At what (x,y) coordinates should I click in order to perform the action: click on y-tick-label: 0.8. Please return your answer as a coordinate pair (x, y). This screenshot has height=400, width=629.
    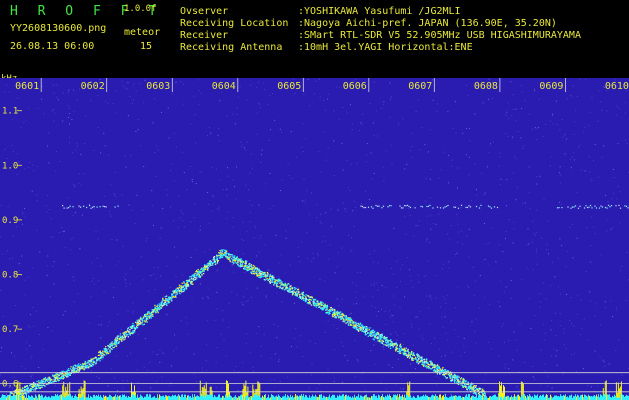
    Looking at the image, I should click on (10, 276).